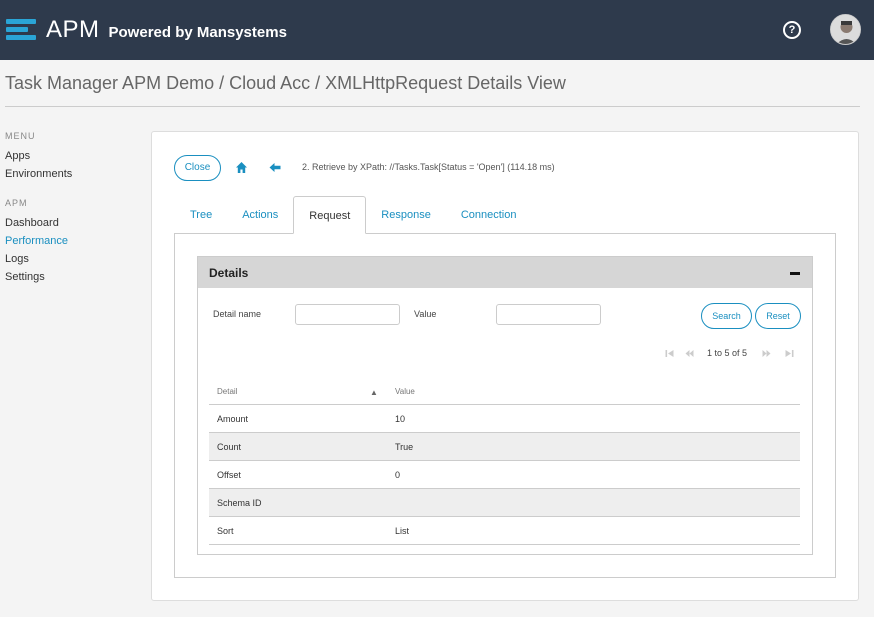 Image resolution: width=874 pixels, height=617 pixels. I want to click on avatar, so click(845, 29).